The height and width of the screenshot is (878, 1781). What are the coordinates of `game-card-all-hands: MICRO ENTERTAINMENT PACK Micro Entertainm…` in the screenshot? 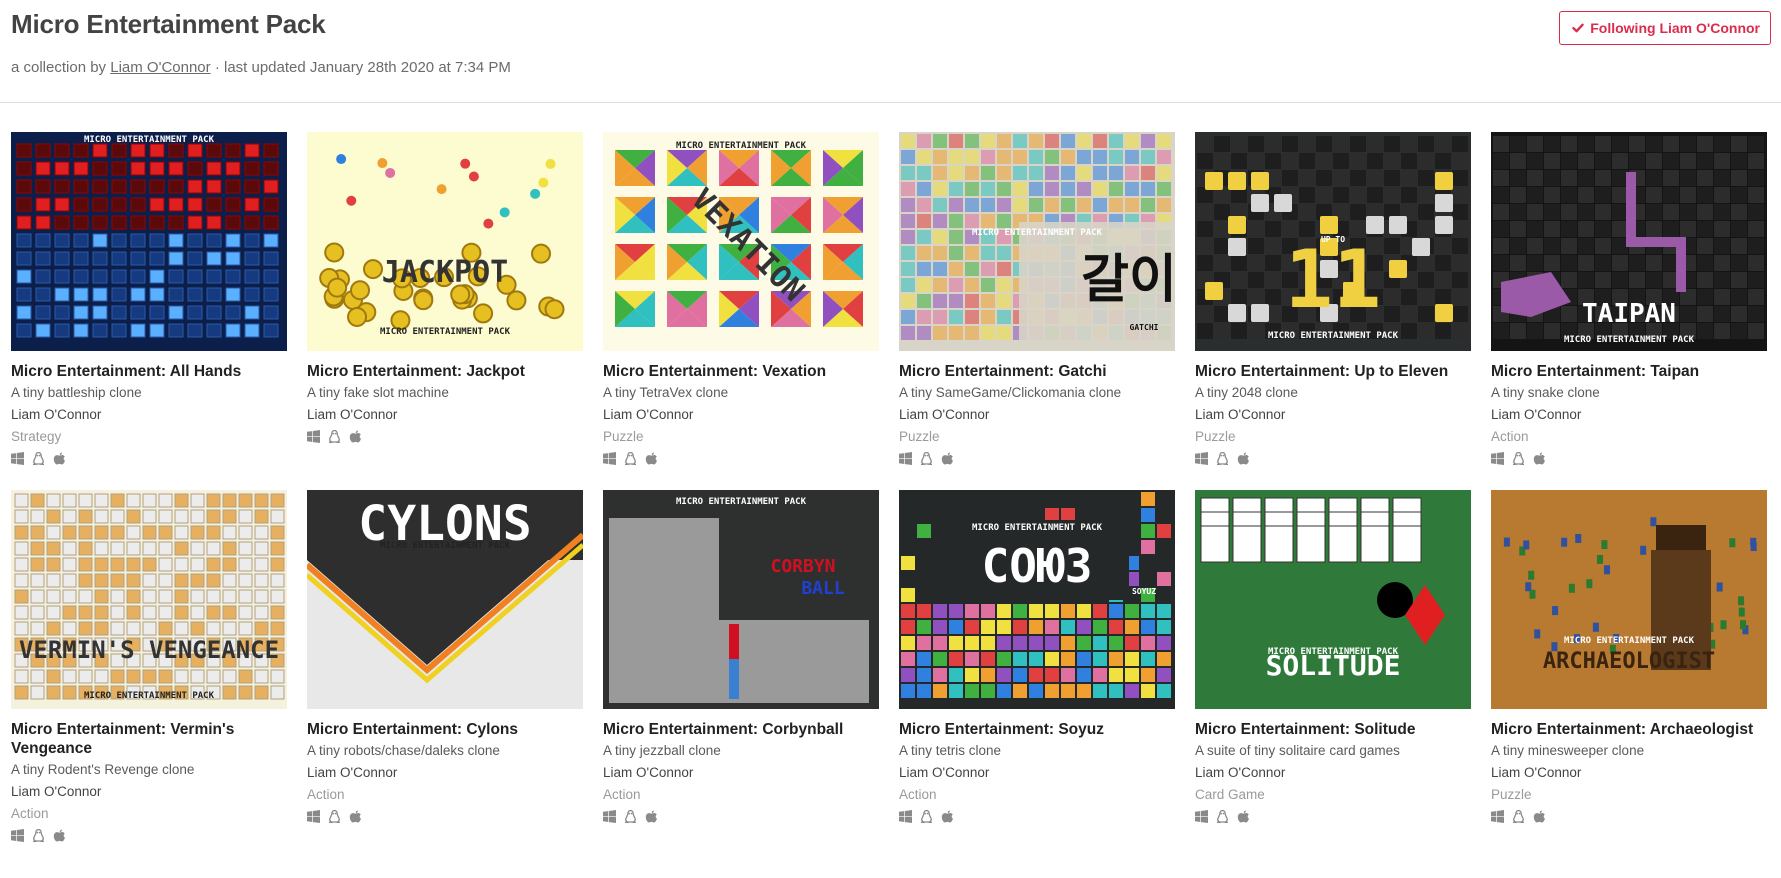 It's located at (149, 299).